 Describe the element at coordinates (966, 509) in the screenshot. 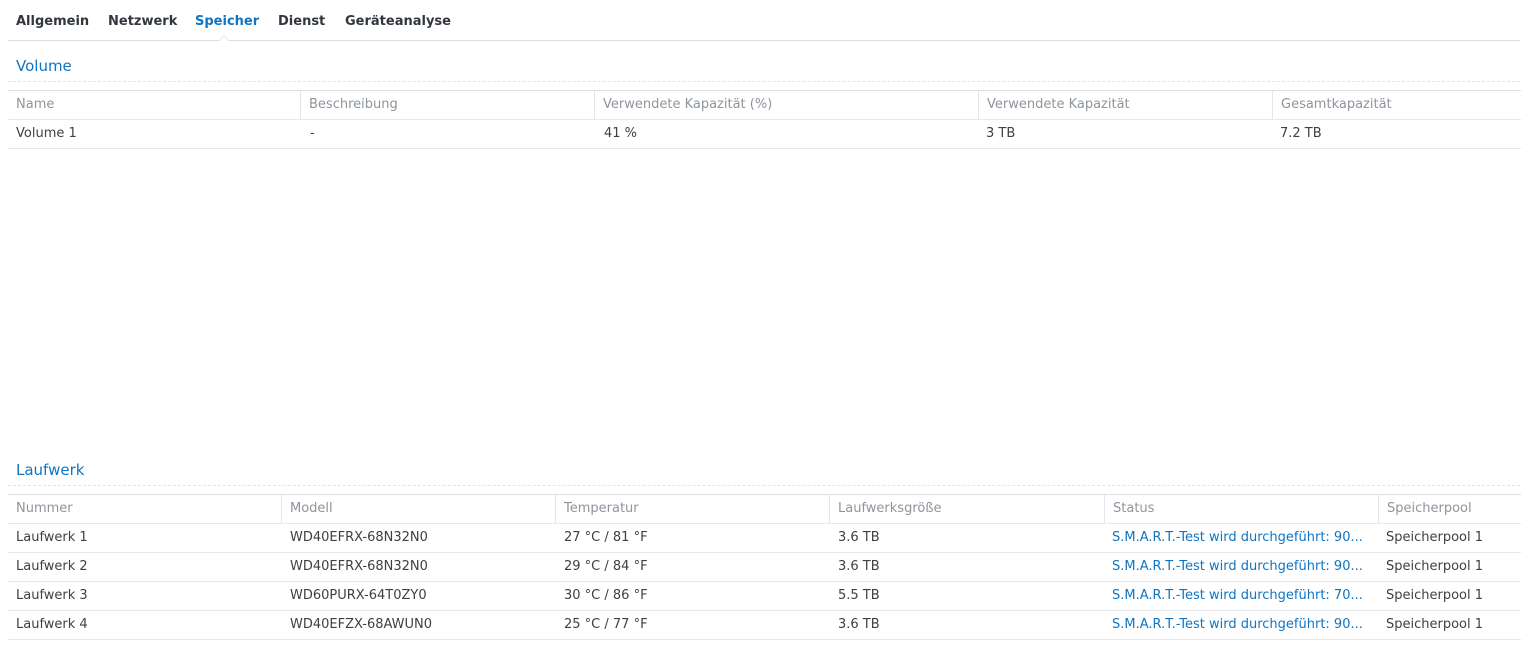

I see `column-header-laufwerksgroesse: Laufwerksgröße` at that location.